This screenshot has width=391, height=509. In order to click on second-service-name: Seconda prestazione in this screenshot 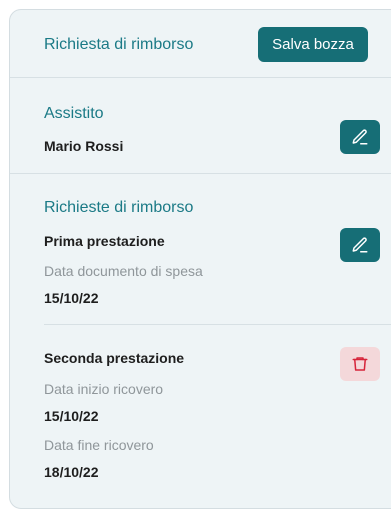, I will do `click(114, 358)`.